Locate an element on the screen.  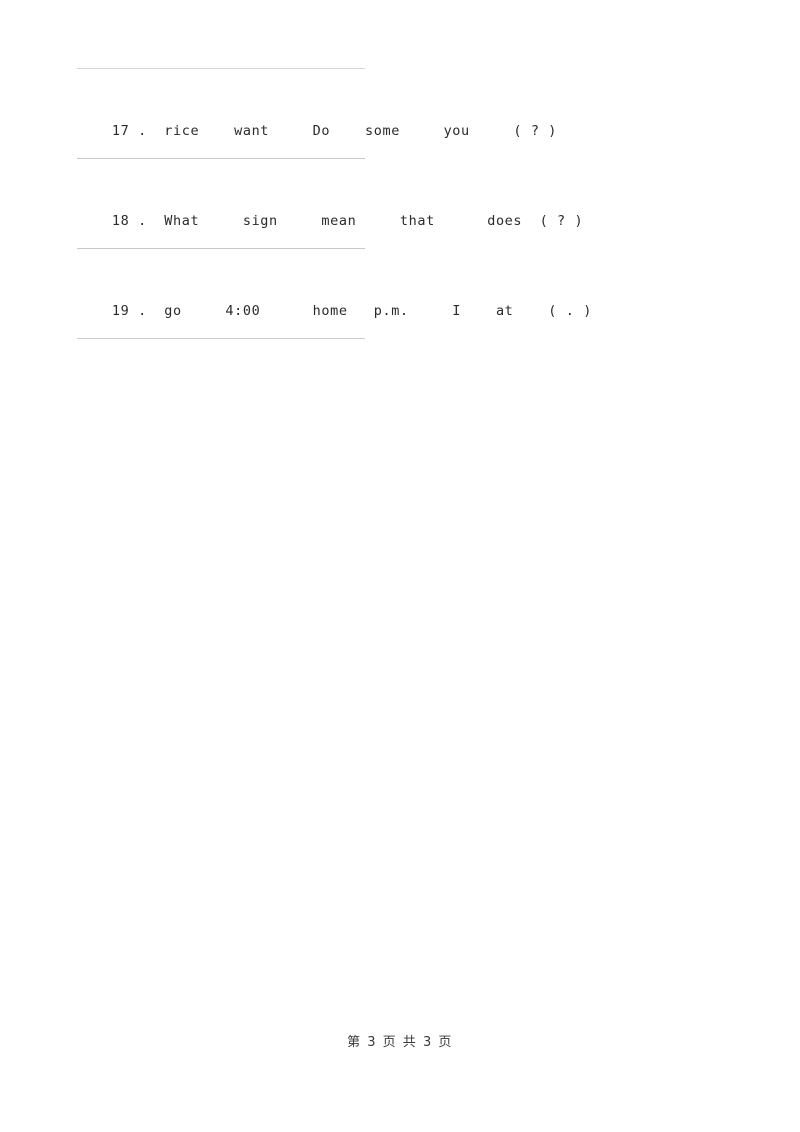
answer-rule-below-q19 is located at coordinates (221, 338).